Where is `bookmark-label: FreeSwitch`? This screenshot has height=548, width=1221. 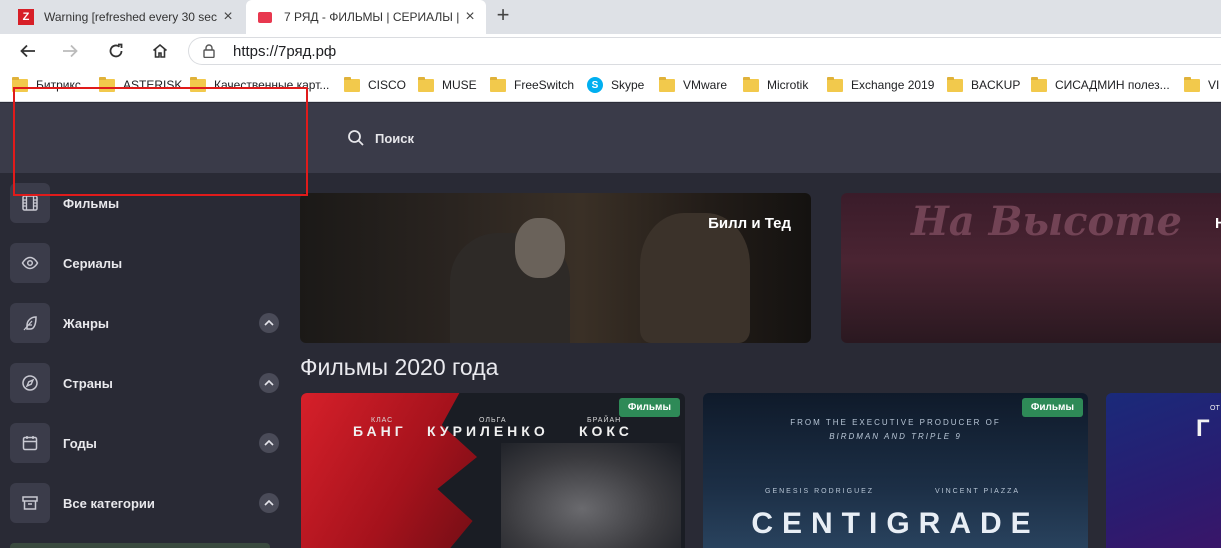 bookmark-label: FreeSwitch is located at coordinates (544, 85).